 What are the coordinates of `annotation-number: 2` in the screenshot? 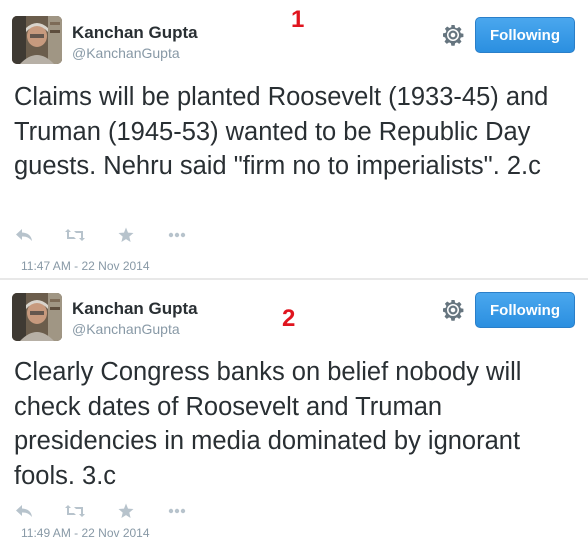 It's located at (289, 318).